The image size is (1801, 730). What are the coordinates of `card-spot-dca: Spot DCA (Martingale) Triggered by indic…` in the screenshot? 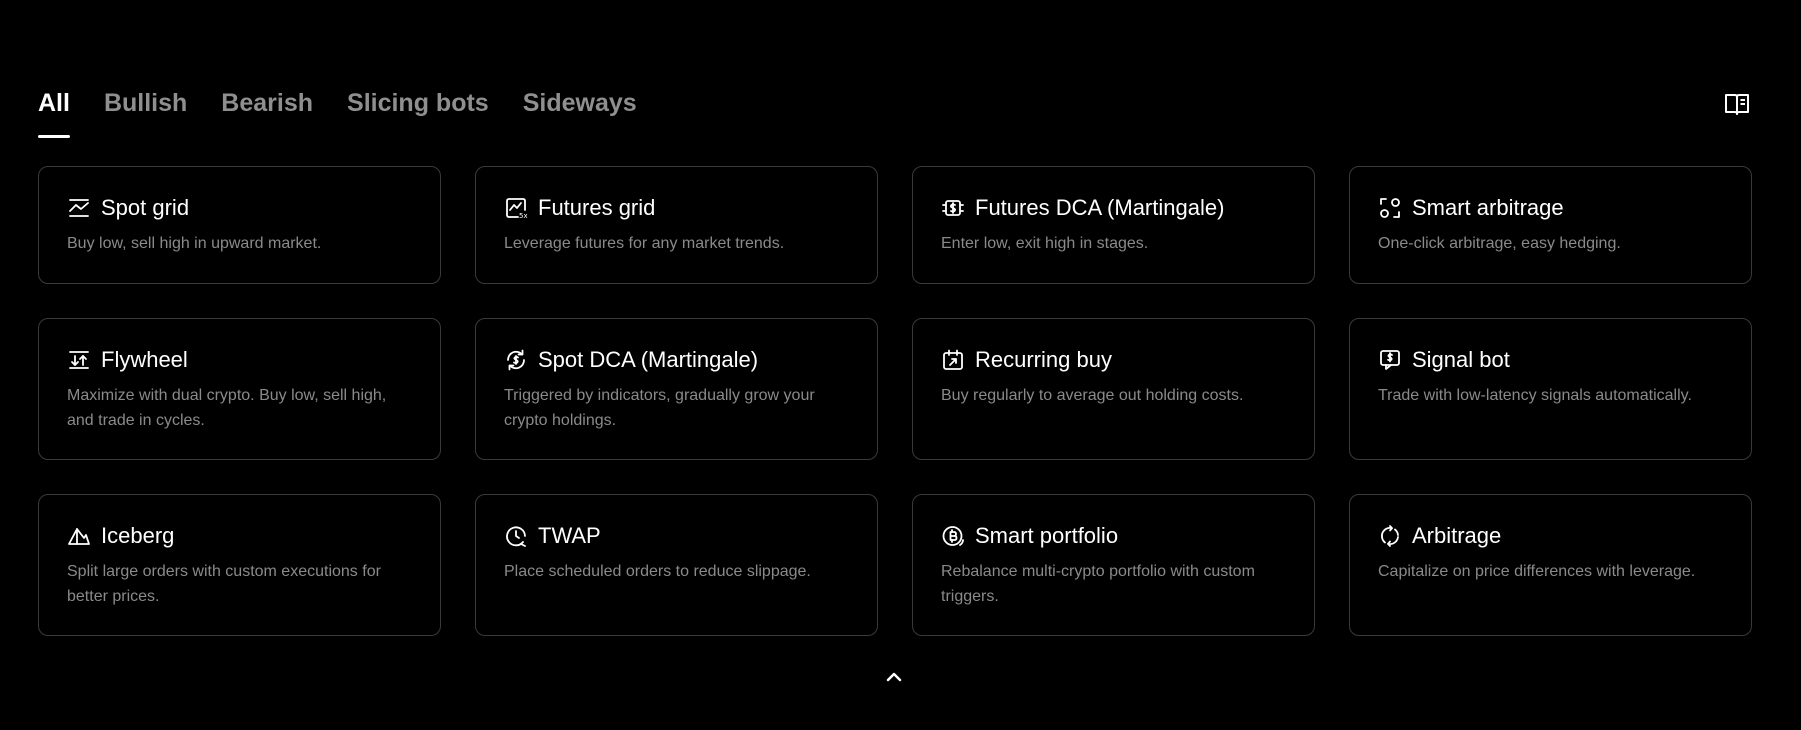 It's located at (676, 389).